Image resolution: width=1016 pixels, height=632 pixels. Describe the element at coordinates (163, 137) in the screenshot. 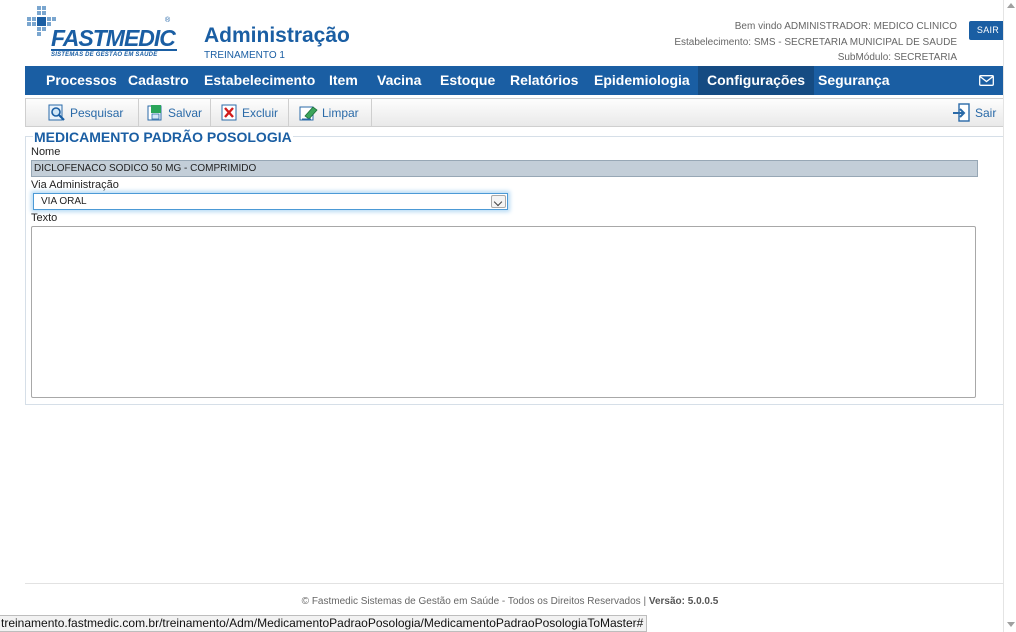

I see `form-title: MEDICAMENTO PADRÃO POSOLOGIA` at that location.